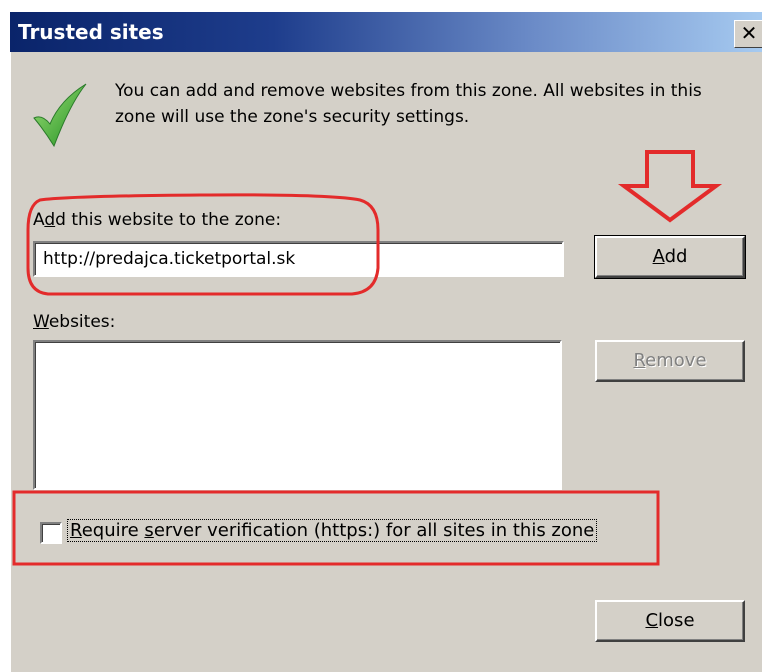 This screenshot has width=762, height=672. What do you see at coordinates (298, 259) in the screenshot?
I see `website-url-input` at bounding box center [298, 259].